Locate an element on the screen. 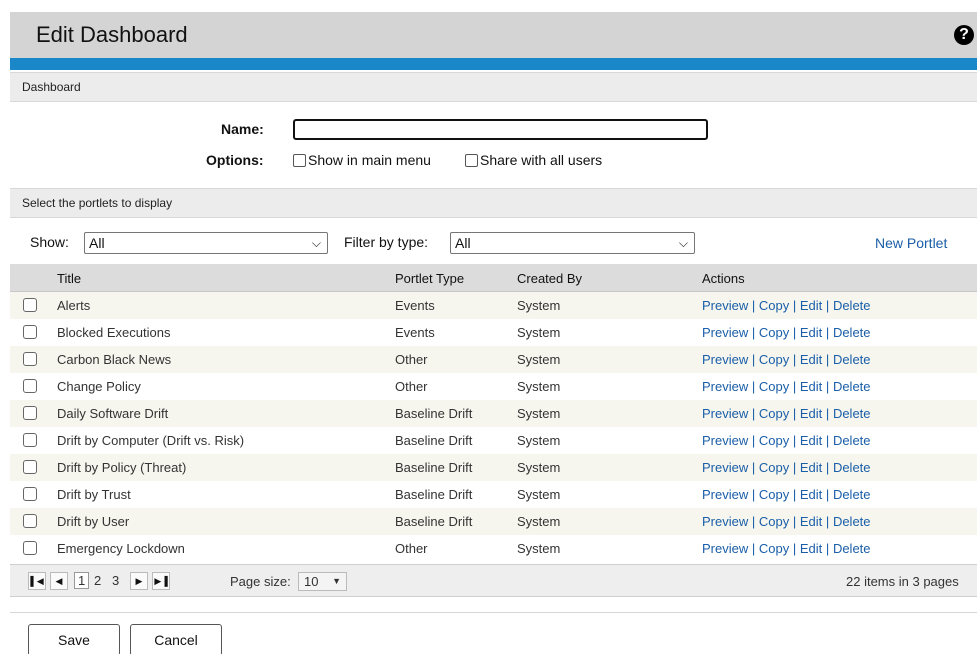 This screenshot has height=654, width=977. page-link-3: 3 is located at coordinates (115, 580).